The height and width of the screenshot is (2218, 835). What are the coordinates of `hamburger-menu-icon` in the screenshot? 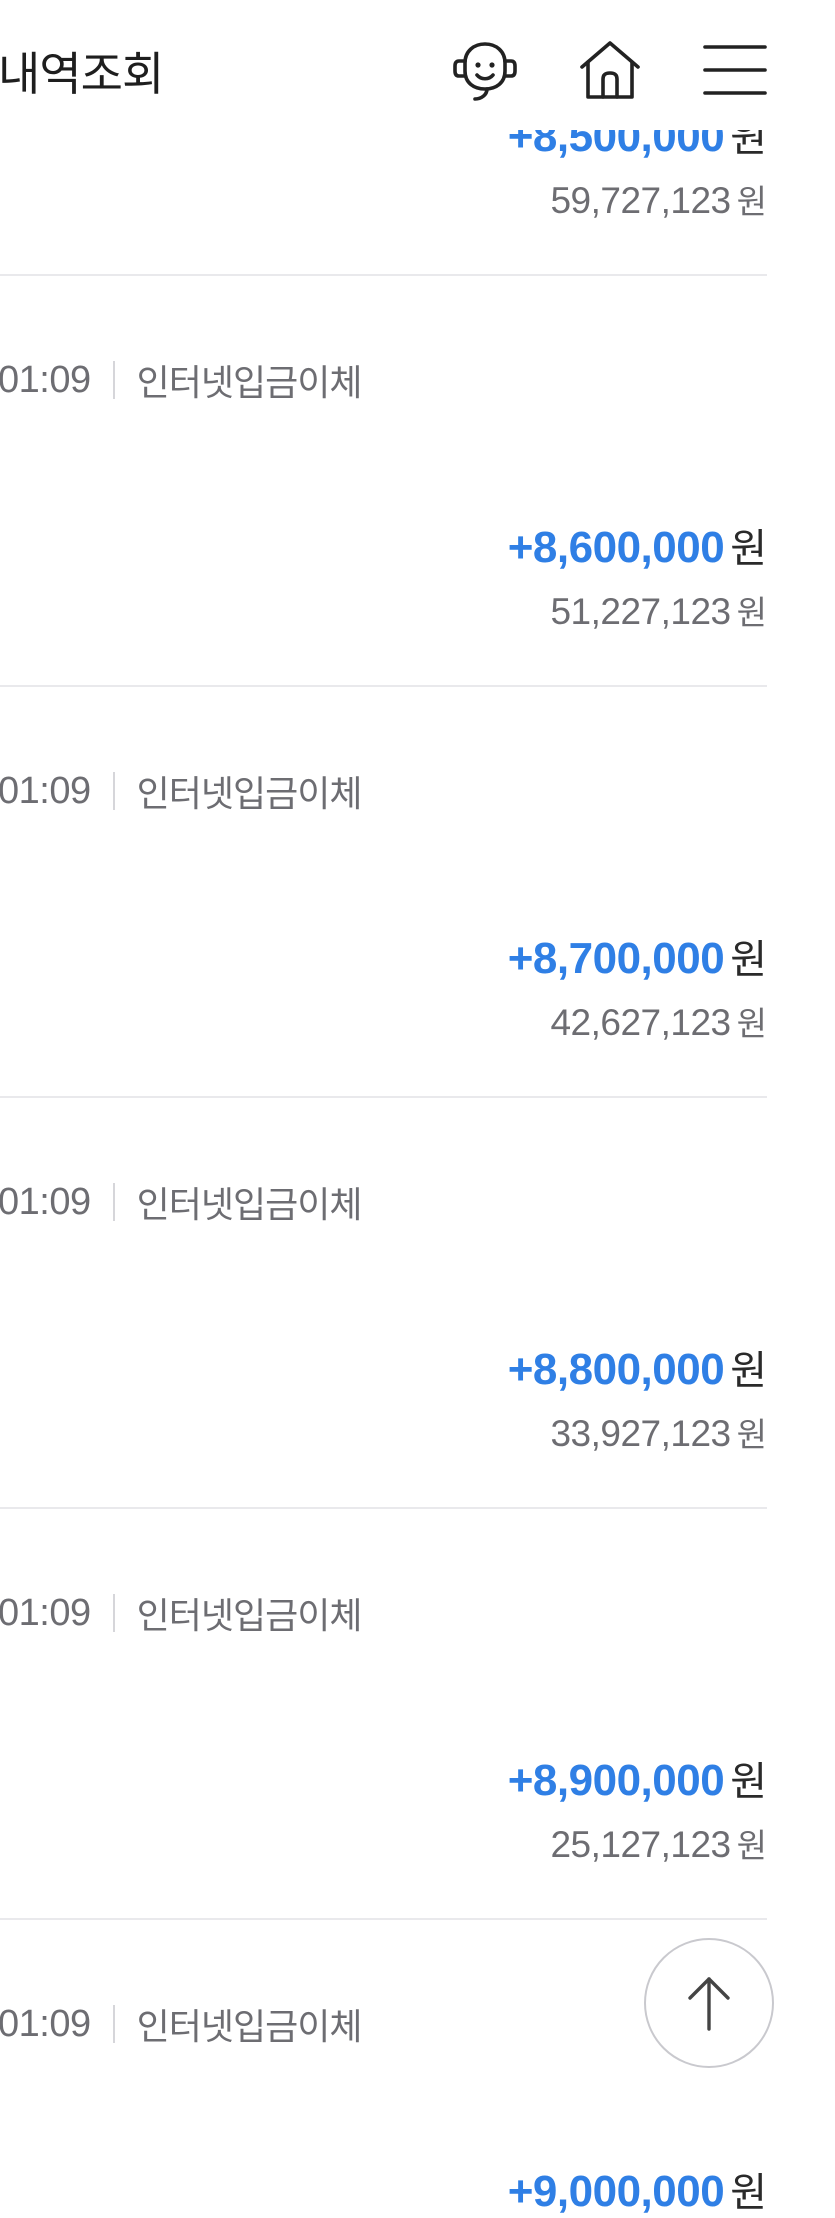 It's located at (735, 70).